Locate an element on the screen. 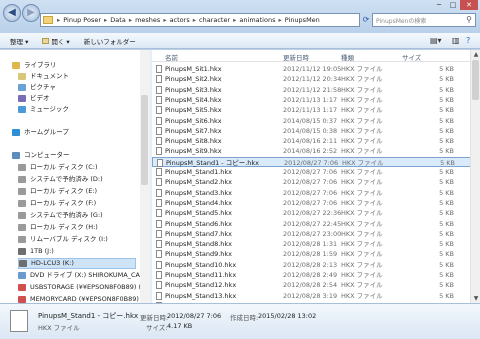 The width and height of the screenshot is (480, 339). scroll-up-icon: ▲ is located at coordinates (475, 54).